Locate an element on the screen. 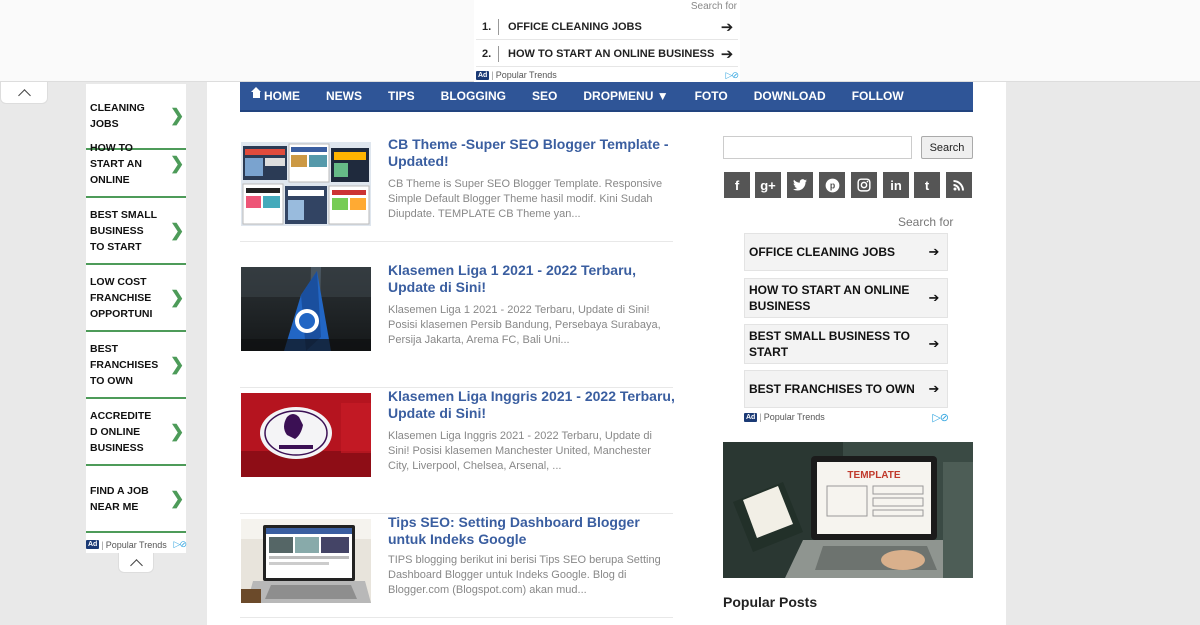  nav-item-foto: FOTO is located at coordinates (711, 96).